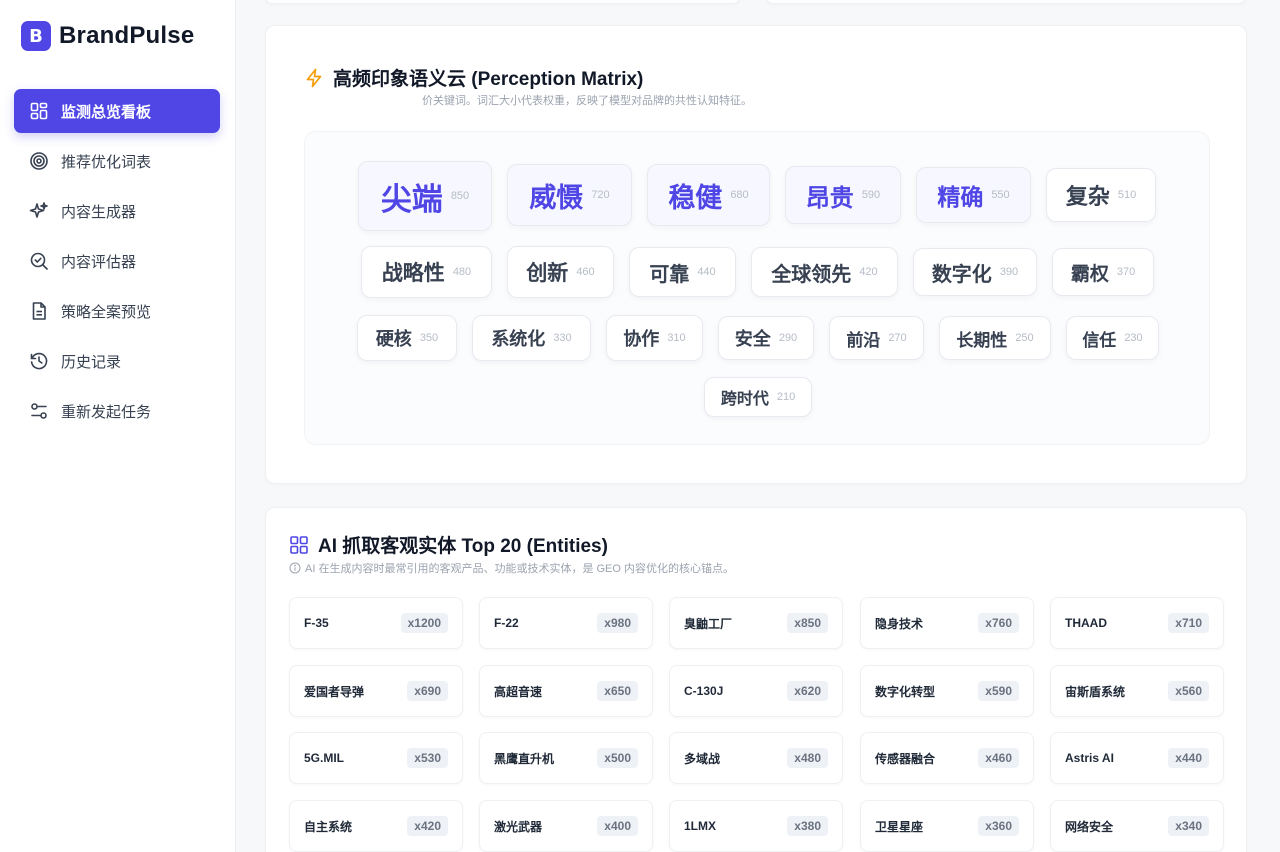 This screenshot has width=1280, height=852. What do you see at coordinates (39, 361) in the screenshot?
I see `history-icon` at bounding box center [39, 361].